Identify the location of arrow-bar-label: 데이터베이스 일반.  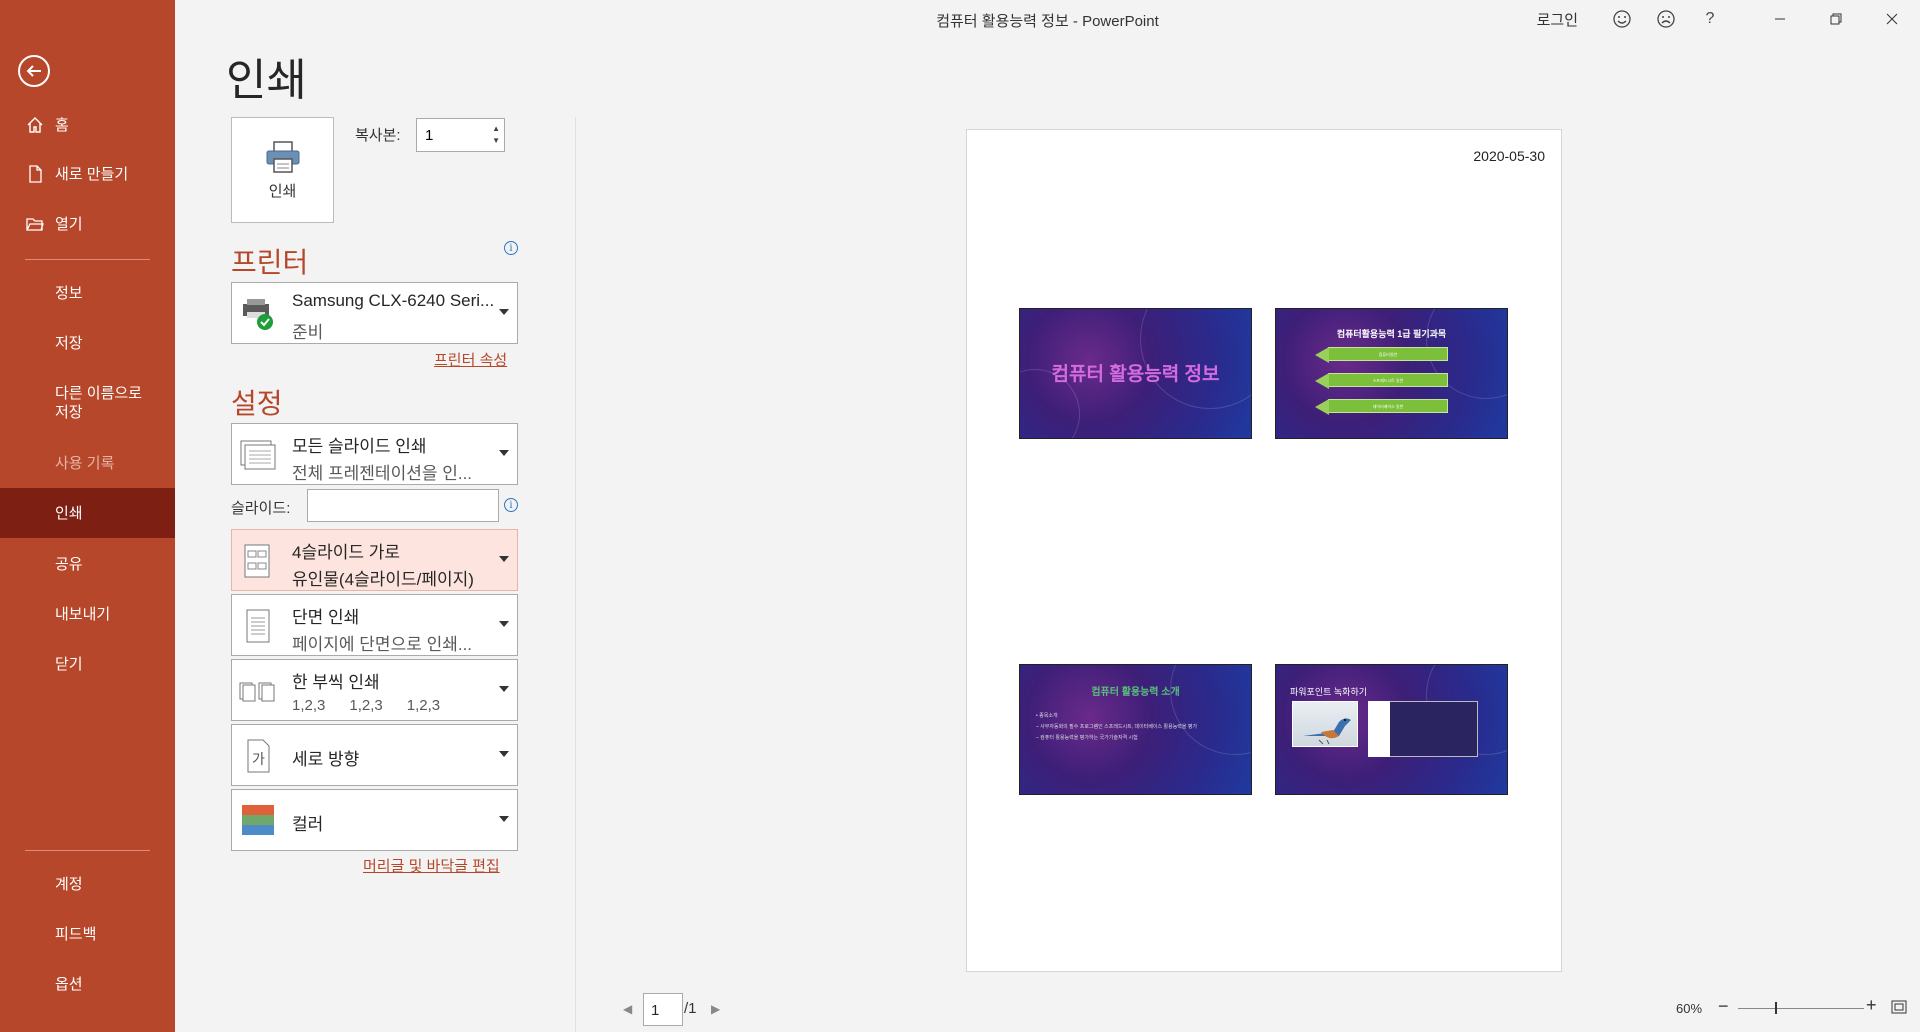
(1388, 406).